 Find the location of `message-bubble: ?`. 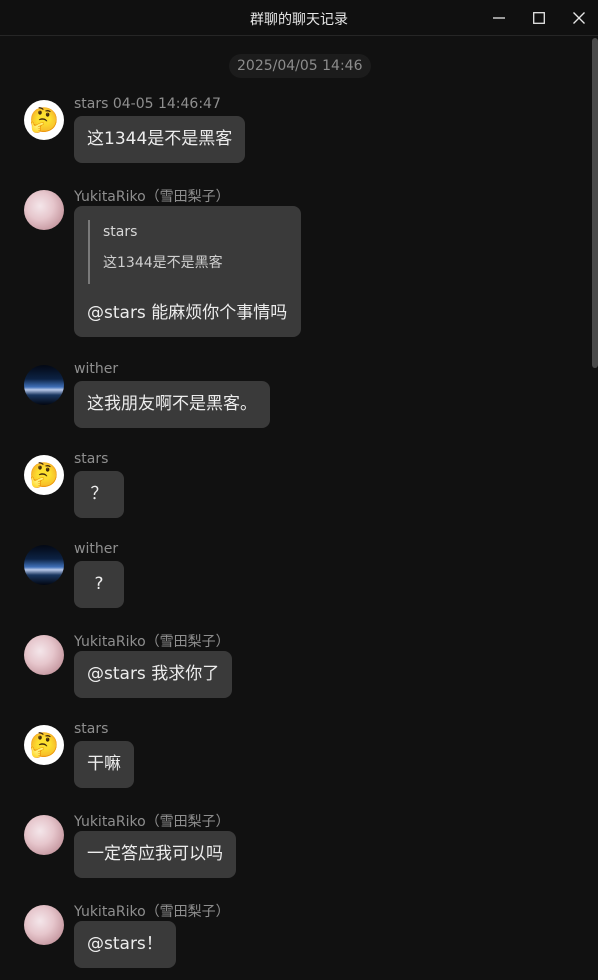

message-bubble: ? is located at coordinates (99, 584).